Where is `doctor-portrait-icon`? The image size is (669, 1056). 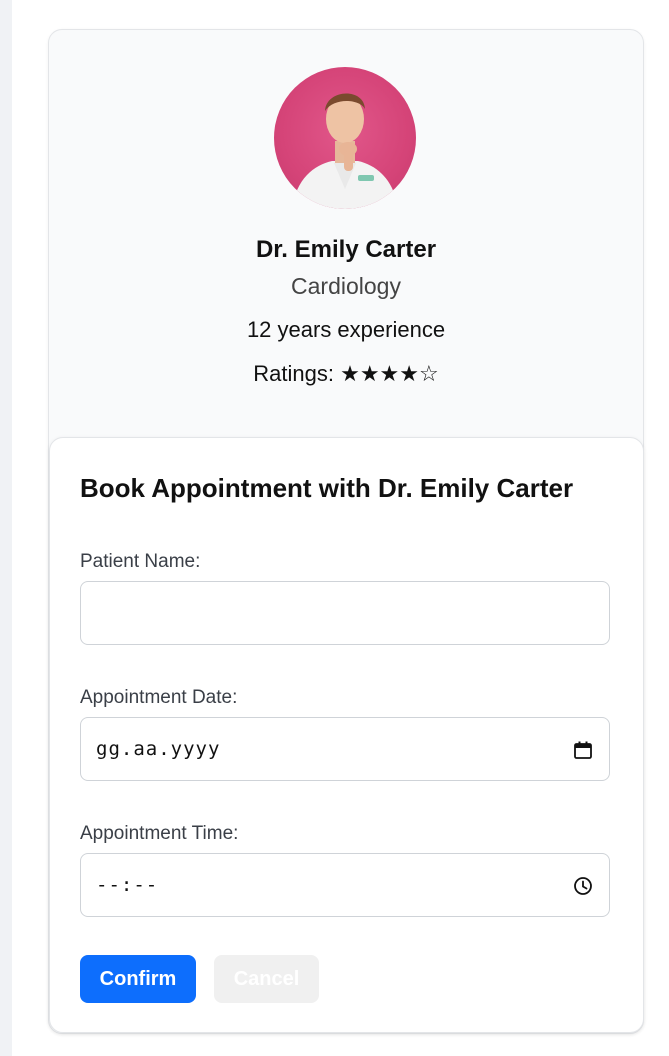
doctor-portrait-icon is located at coordinates (345, 151).